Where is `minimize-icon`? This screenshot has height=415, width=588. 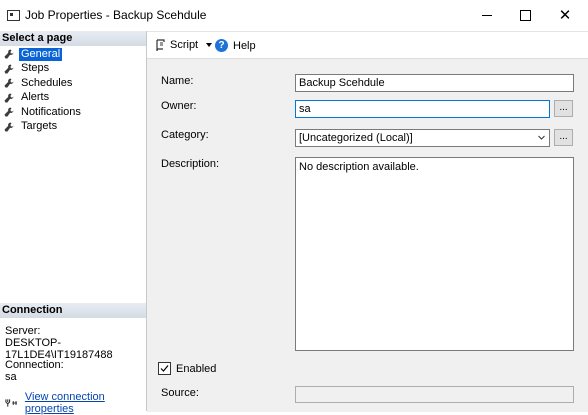 minimize-icon is located at coordinates (487, 15).